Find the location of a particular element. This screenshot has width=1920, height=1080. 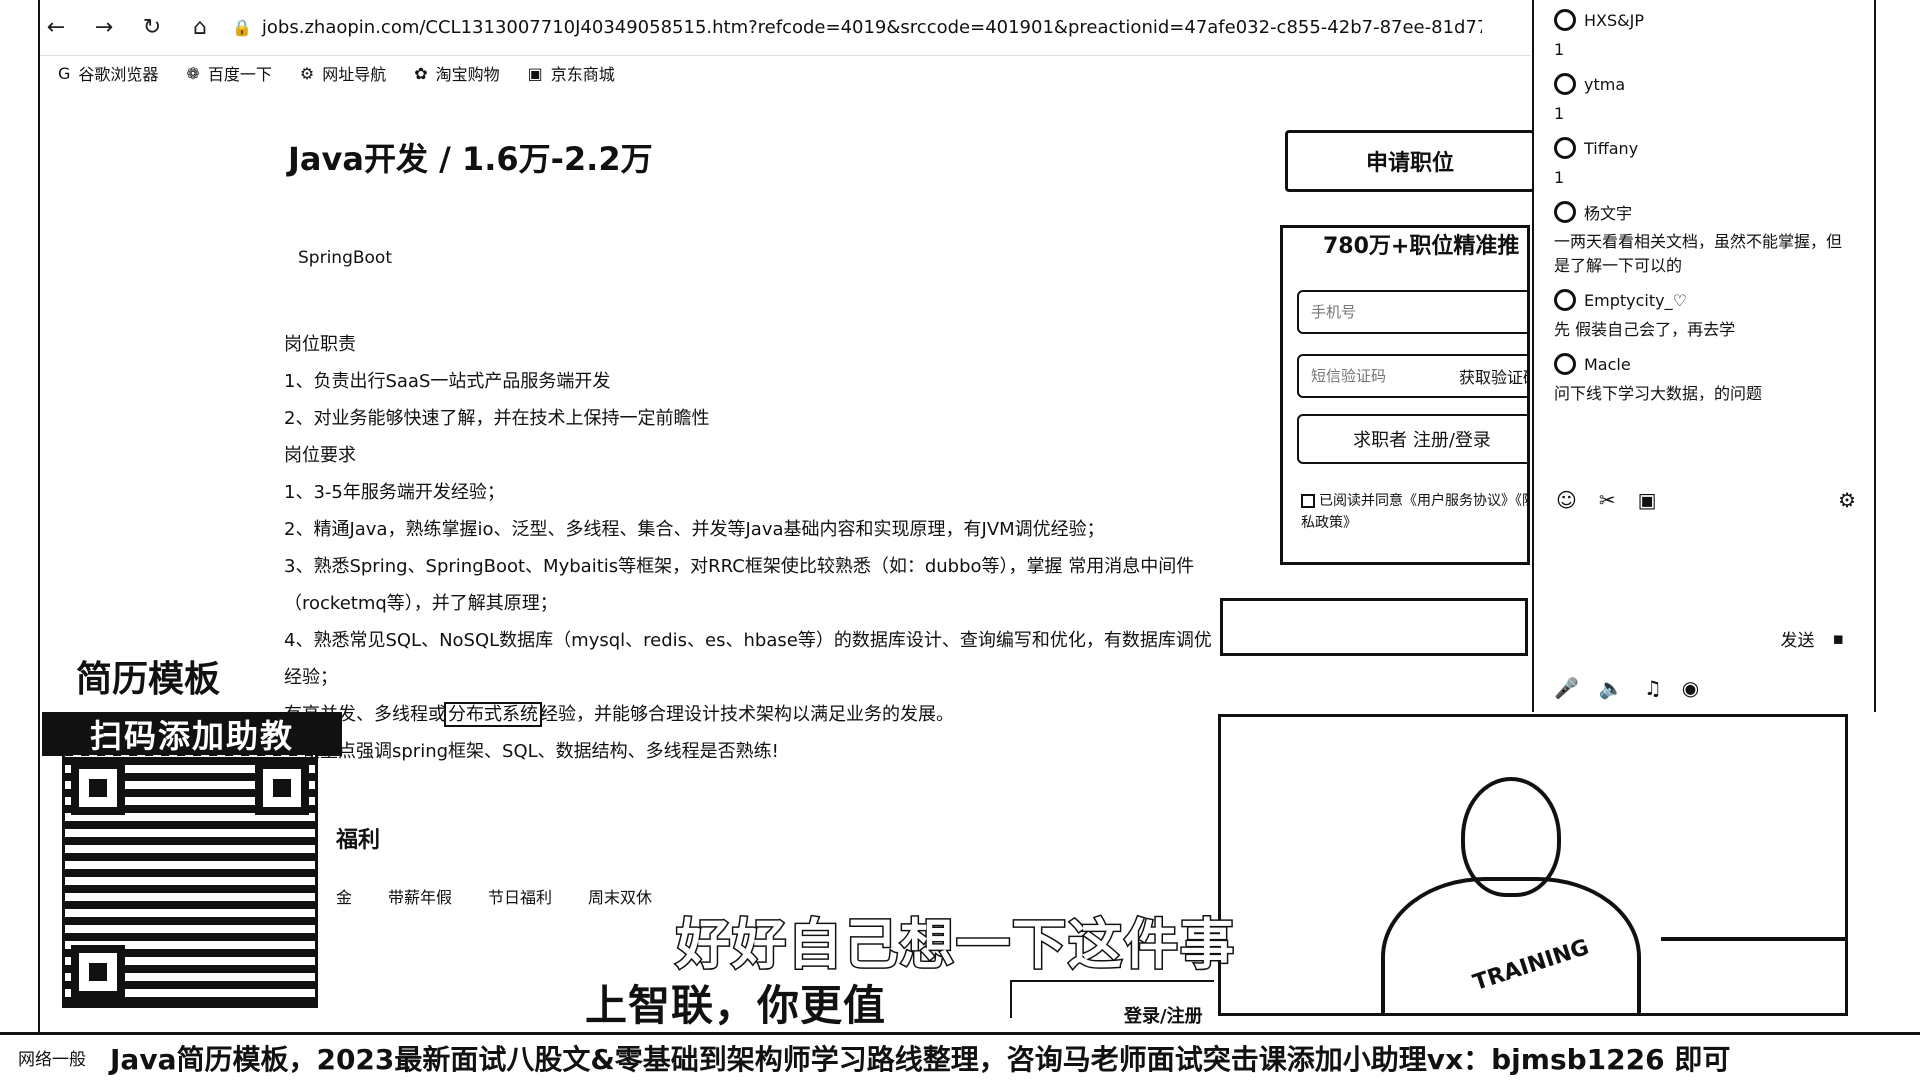

left-divider is located at coordinates (39, 520).